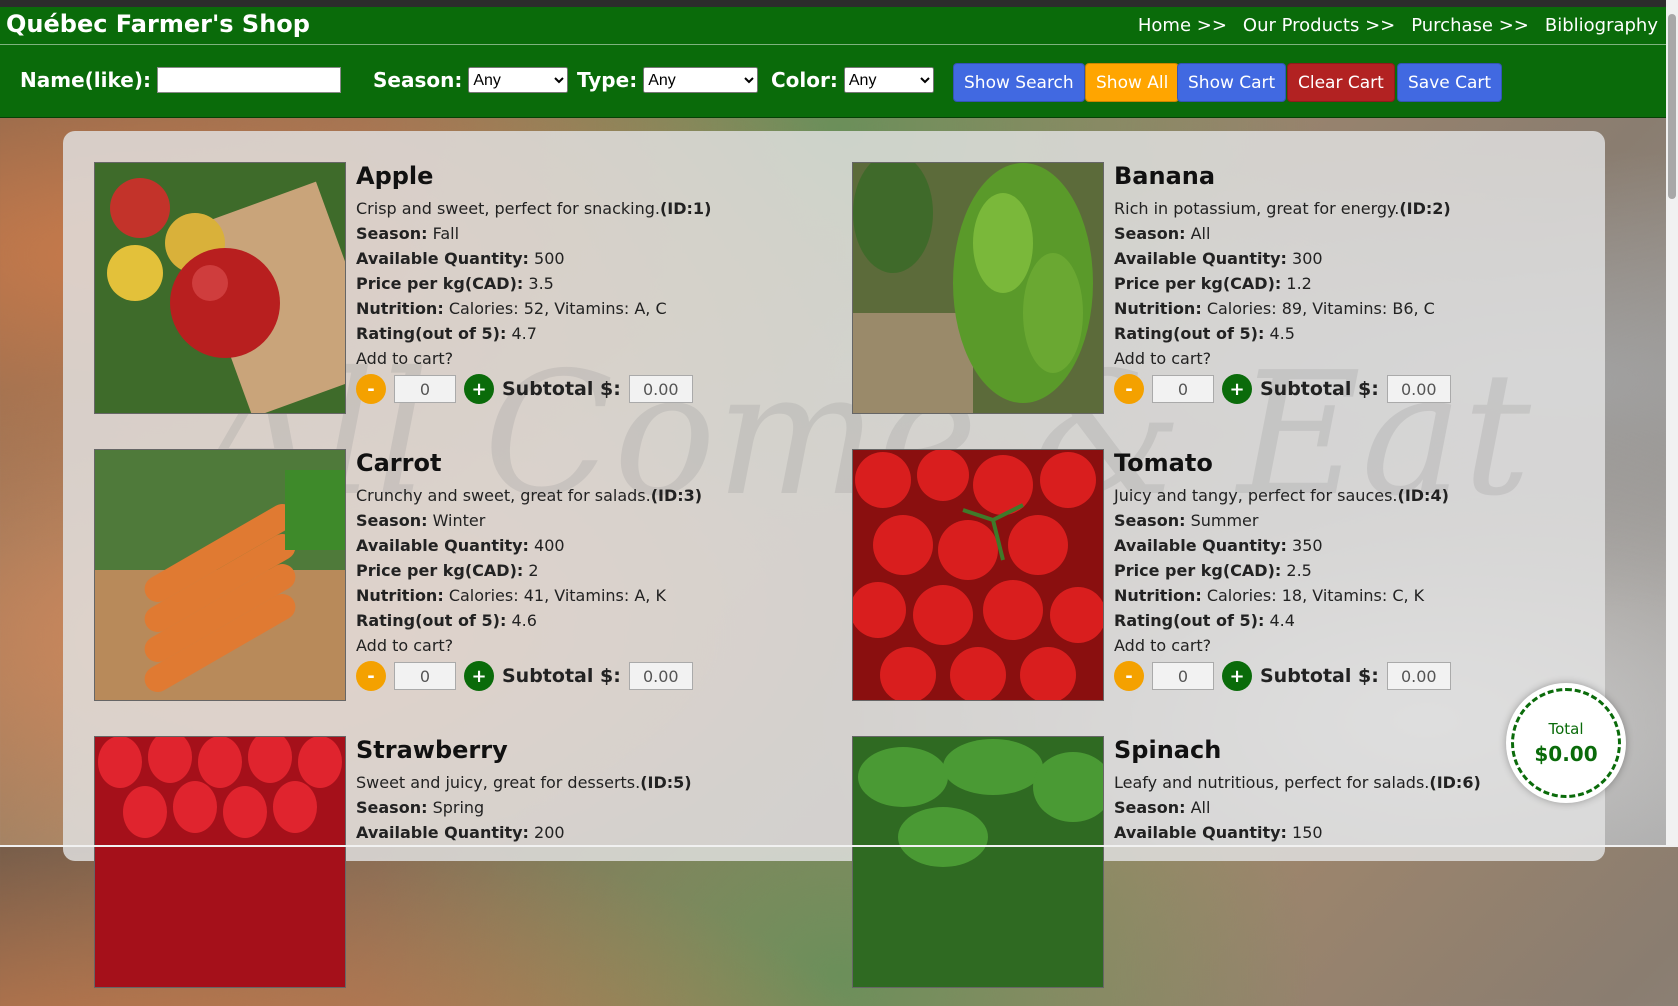  I want to click on rating-value: 4.4, so click(1282, 620).